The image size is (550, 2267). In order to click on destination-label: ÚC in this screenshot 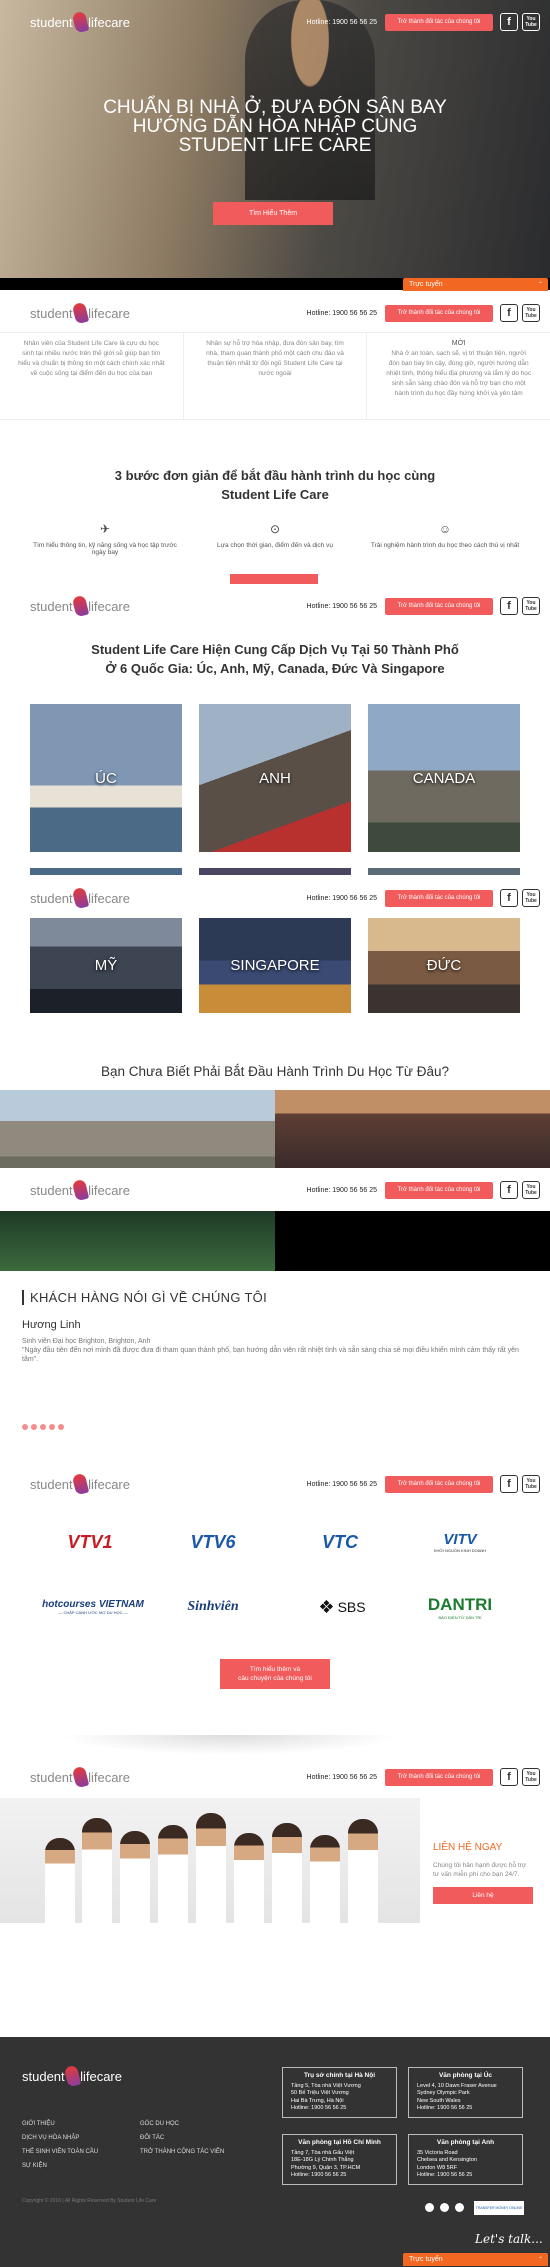, I will do `click(106, 778)`.